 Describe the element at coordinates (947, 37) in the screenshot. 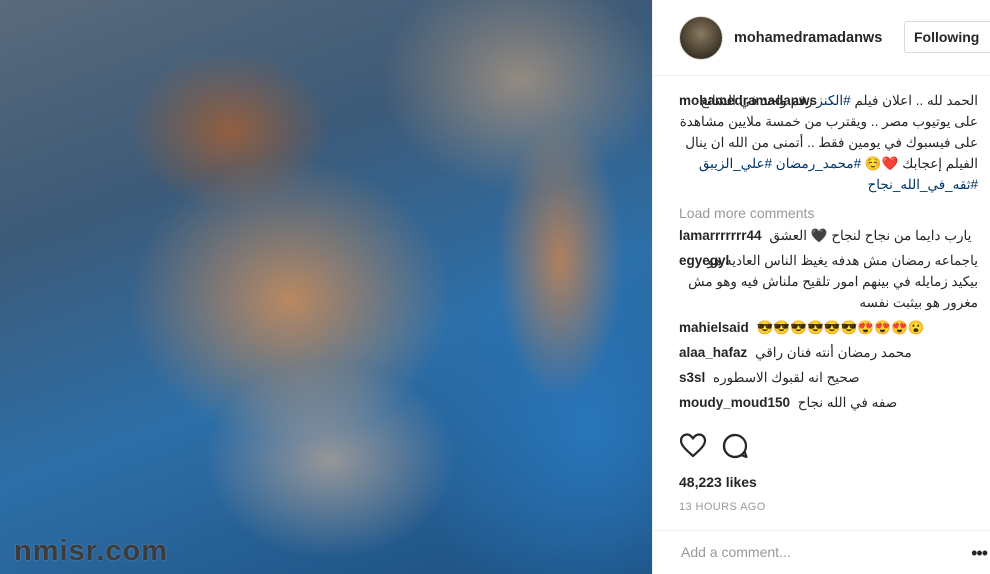

I see `following-button: Following` at that location.